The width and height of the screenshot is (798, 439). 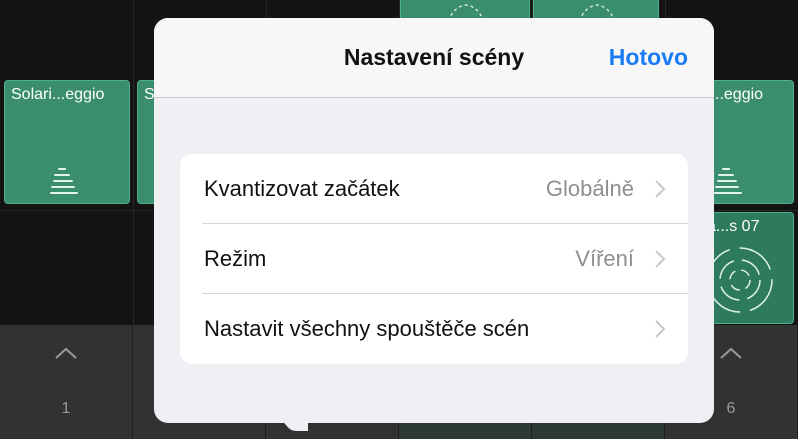 What do you see at coordinates (434, 58) in the screenshot?
I see `popover-header: Nastavení scény Hotovo` at bounding box center [434, 58].